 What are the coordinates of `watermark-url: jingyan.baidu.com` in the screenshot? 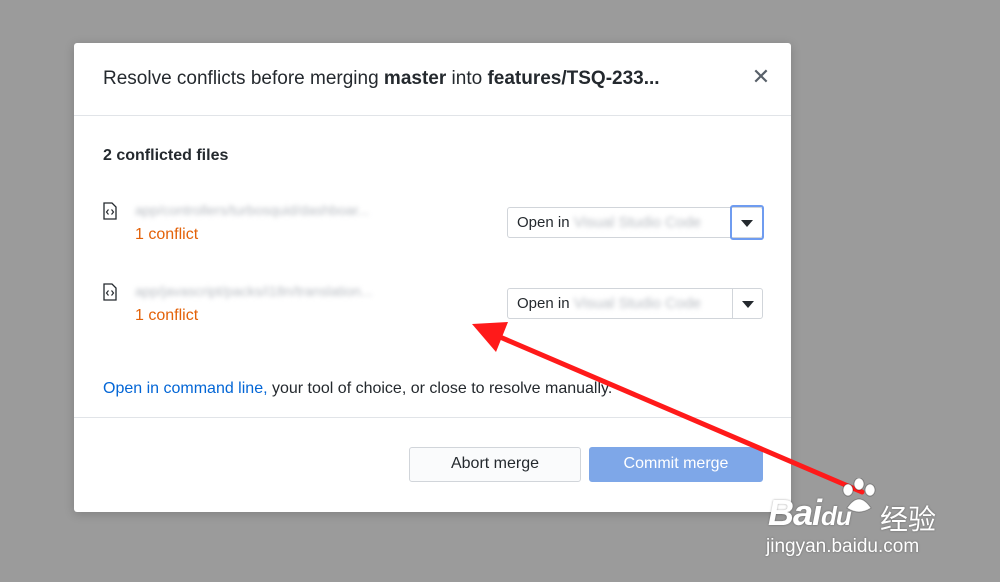 It's located at (843, 546).